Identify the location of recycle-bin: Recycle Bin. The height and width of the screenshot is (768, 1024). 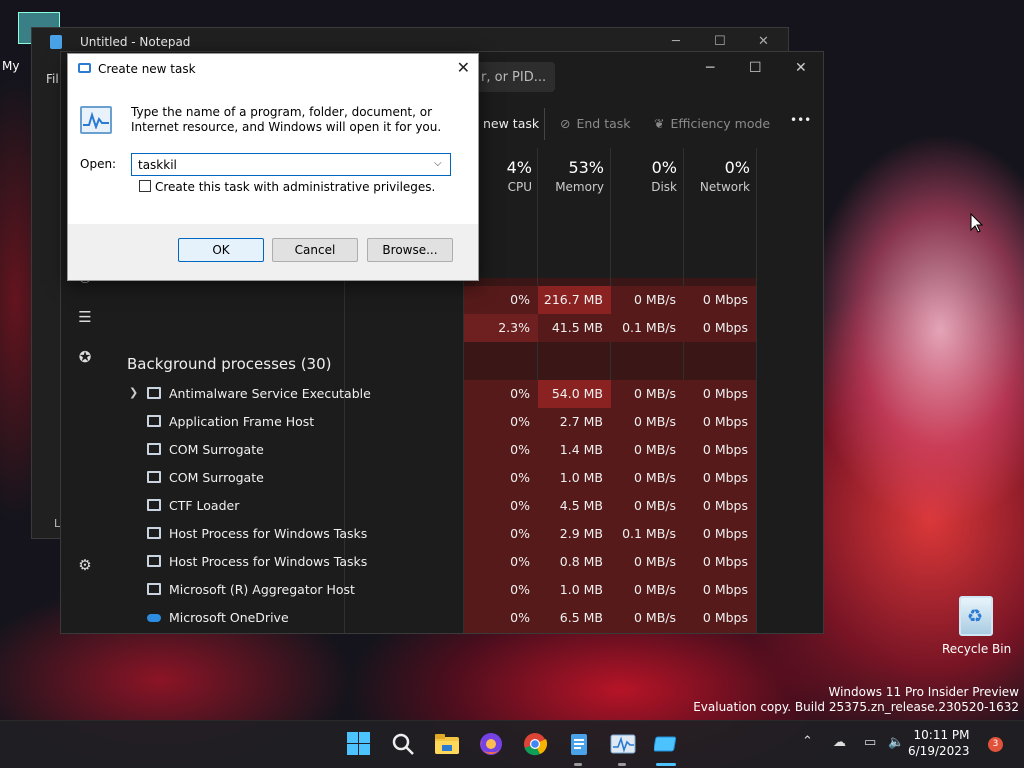
(976, 626).